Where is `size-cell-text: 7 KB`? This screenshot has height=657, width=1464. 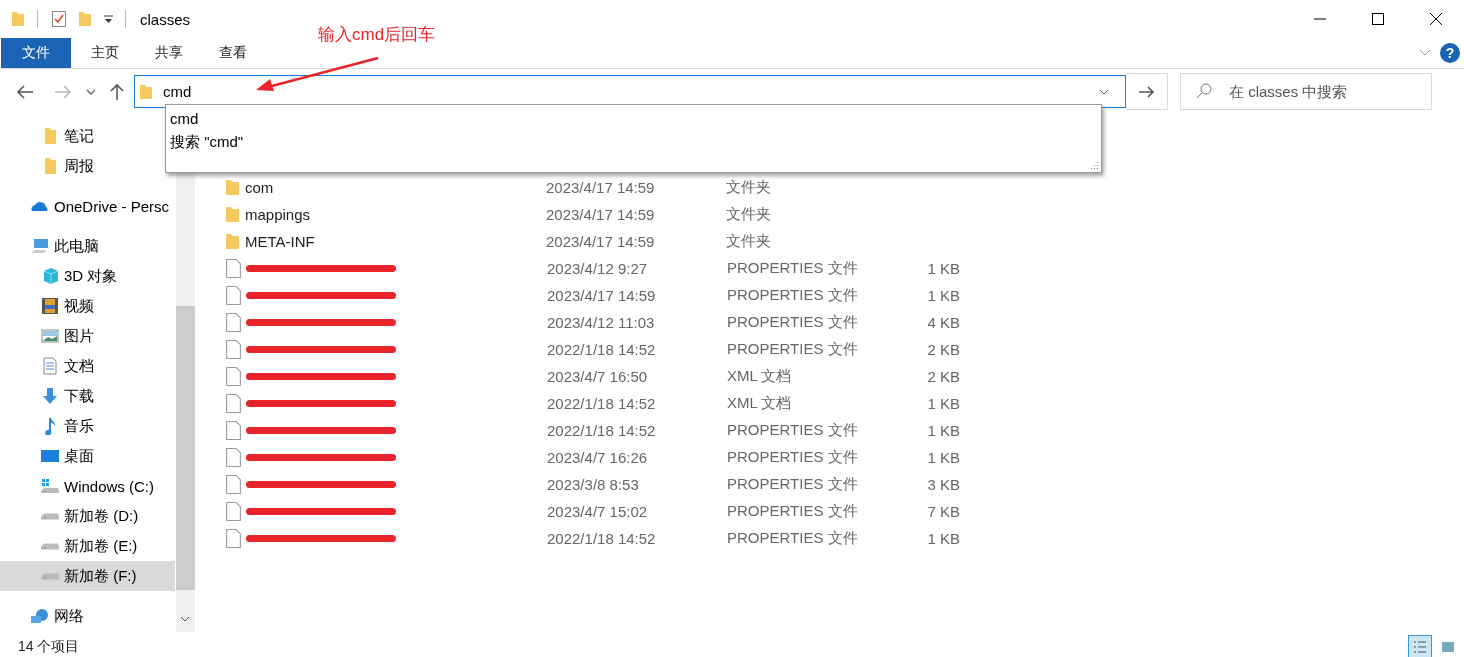
size-cell-text: 7 KB is located at coordinates (943, 511).